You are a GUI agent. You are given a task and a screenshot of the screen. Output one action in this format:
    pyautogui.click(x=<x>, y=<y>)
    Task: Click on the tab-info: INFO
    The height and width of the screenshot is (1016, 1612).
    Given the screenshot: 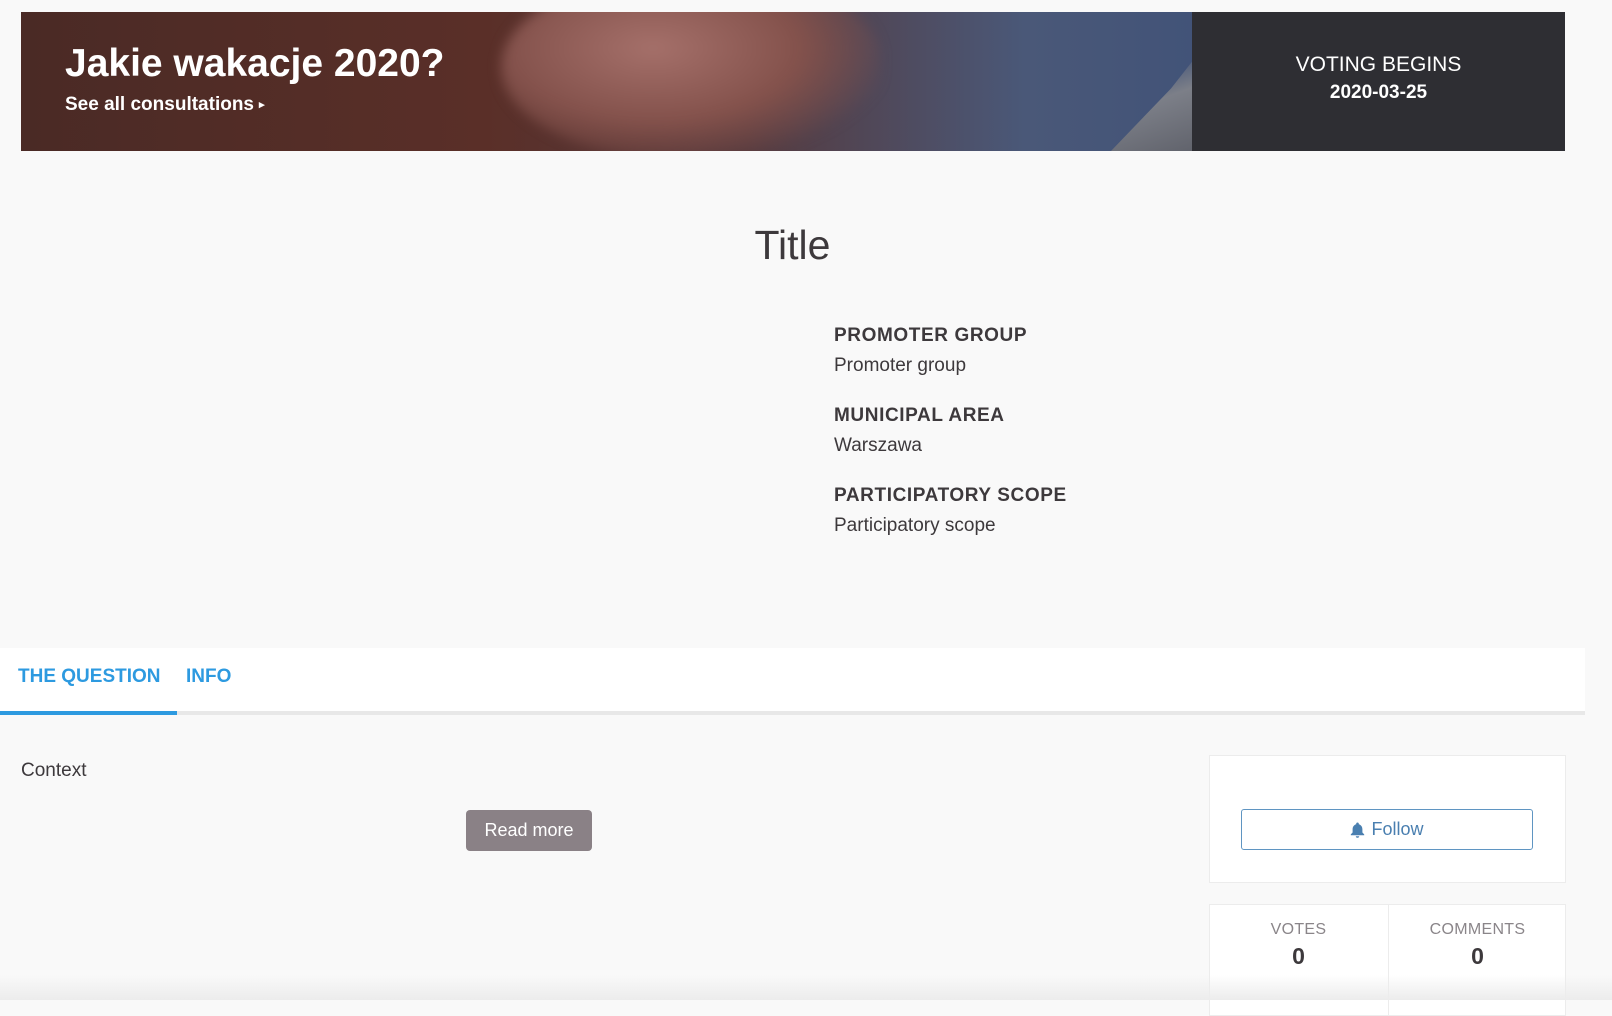 What is the action you would take?
    pyautogui.click(x=208, y=679)
    